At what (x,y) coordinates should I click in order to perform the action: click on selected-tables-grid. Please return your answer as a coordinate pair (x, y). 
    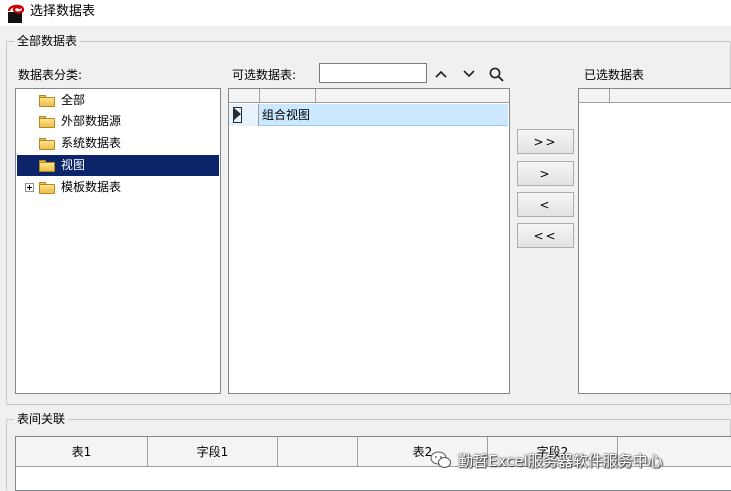
    Looking at the image, I should click on (654, 241).